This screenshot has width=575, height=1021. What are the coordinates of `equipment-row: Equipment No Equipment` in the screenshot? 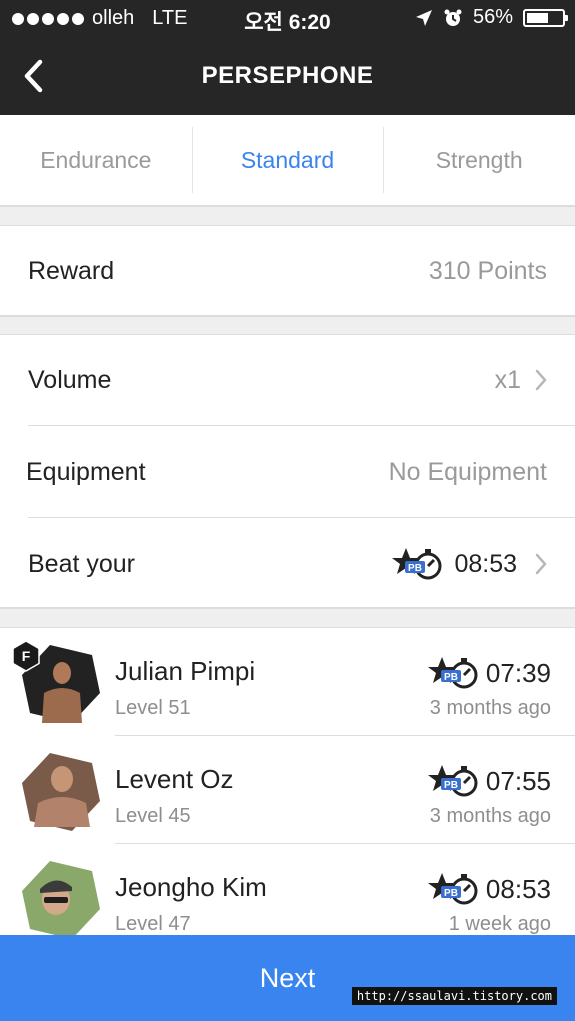 It's located at (287, 472).